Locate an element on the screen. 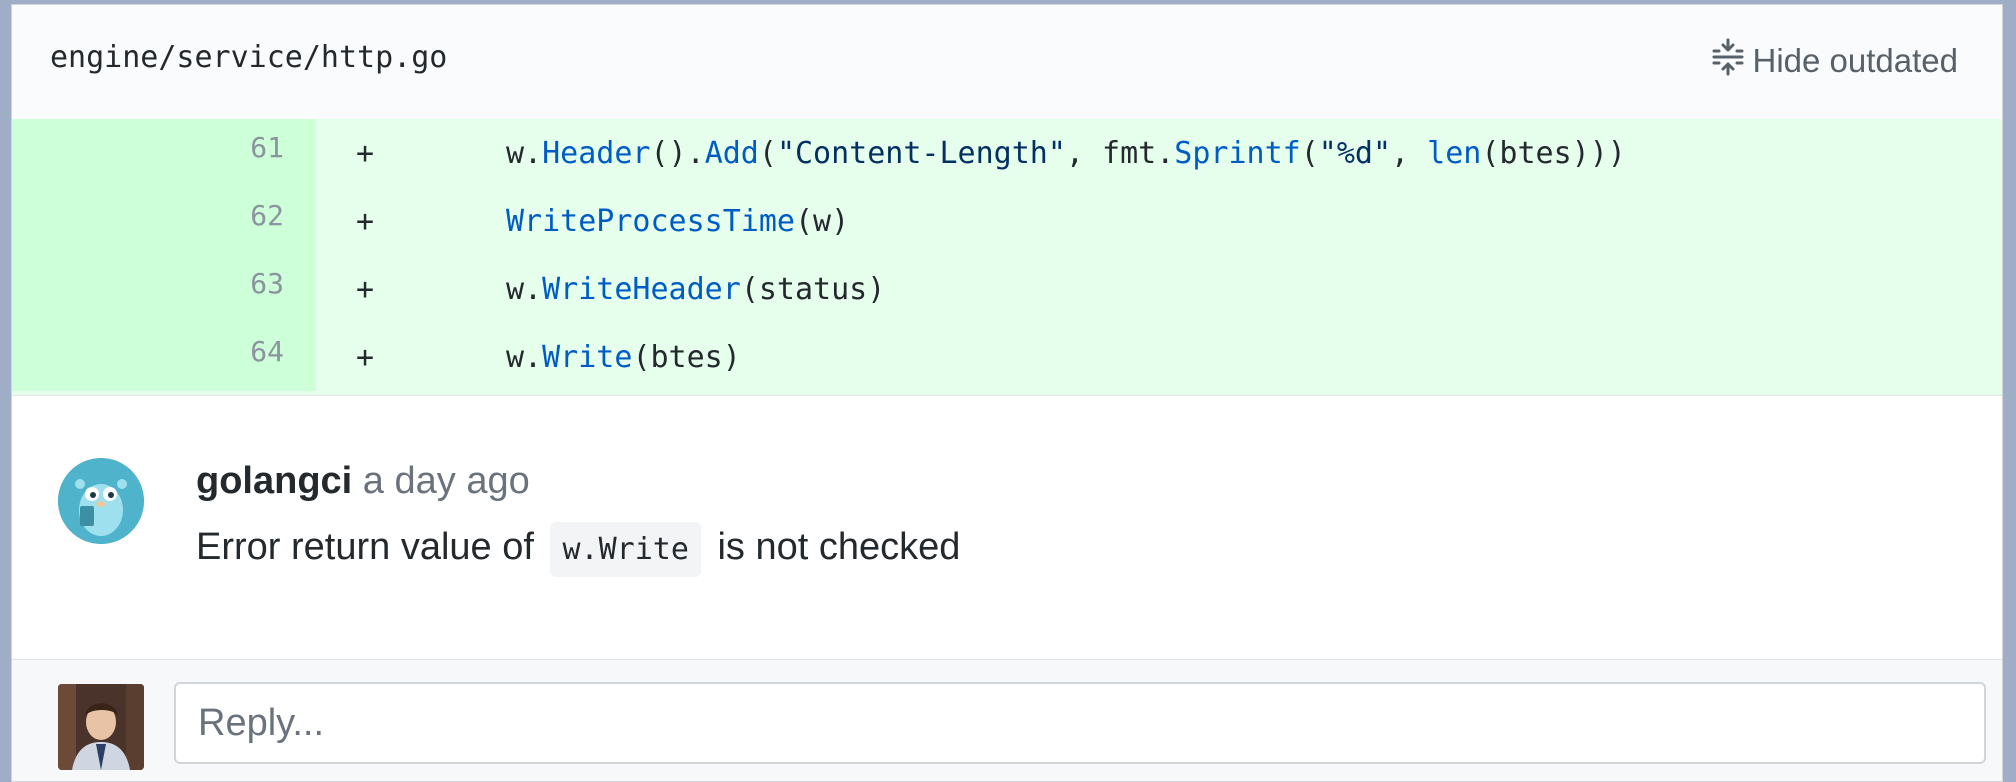 The height and width of the screenshot is (782, 2016). code-line: w.WriteHeader(status) is located at coordinates (645, 289).